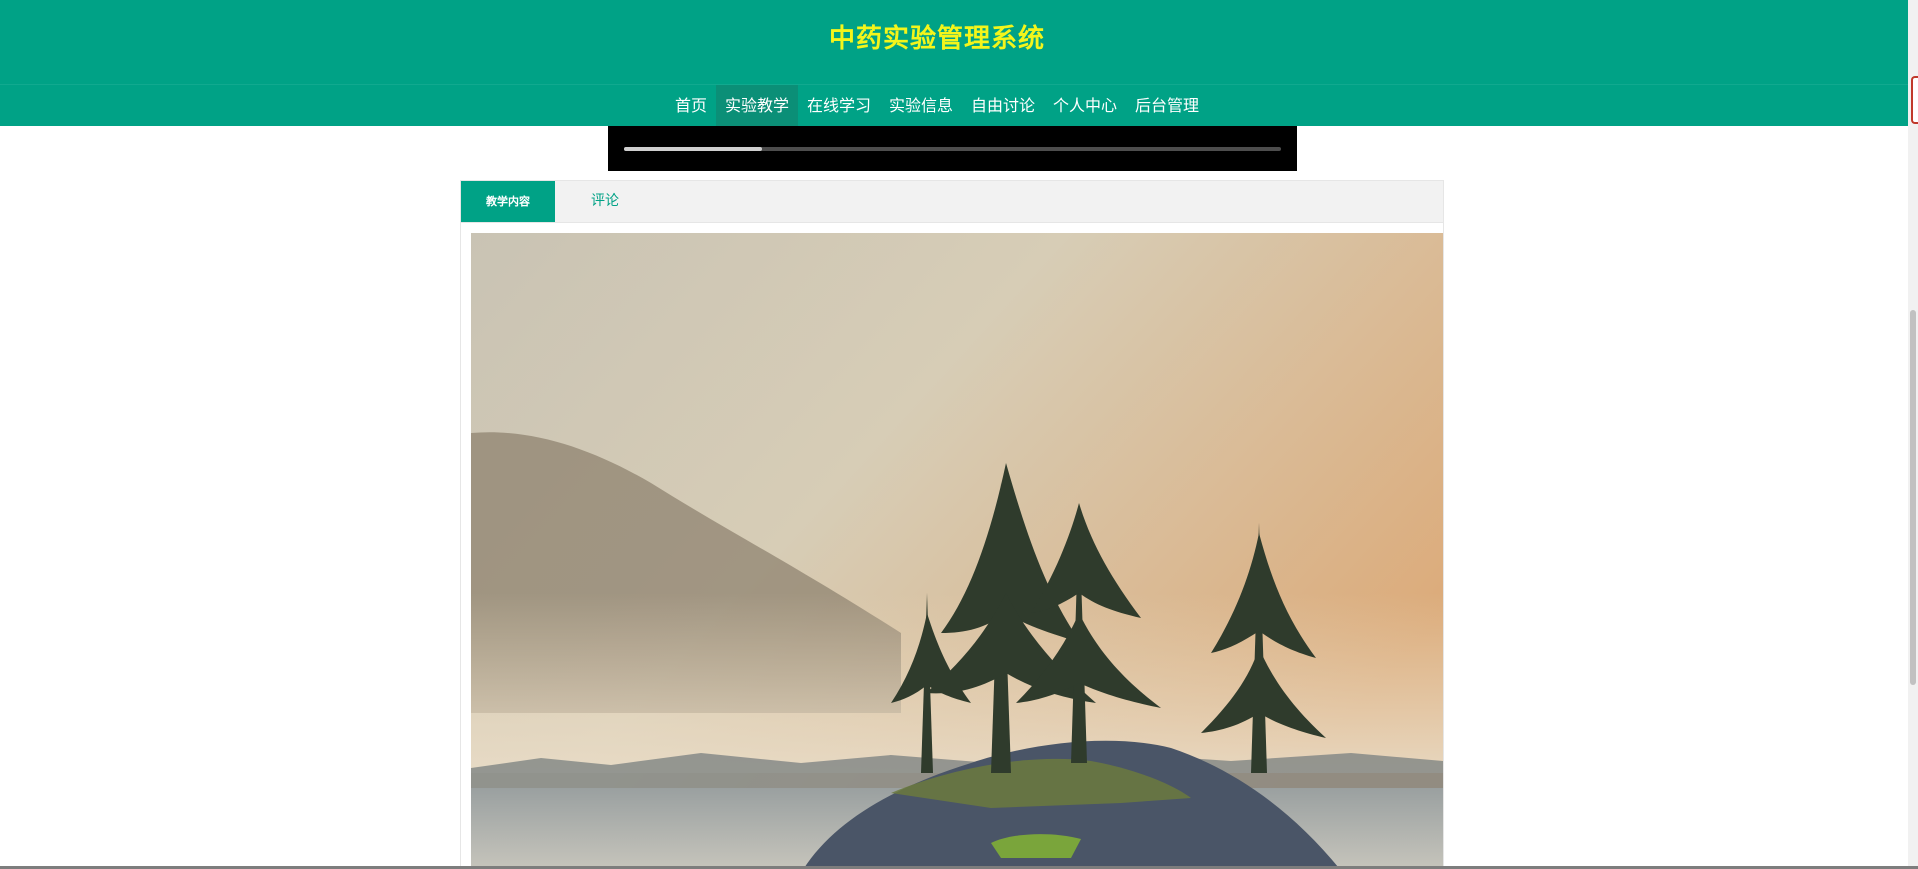  I want to click on nav-item-home: 首页, so click(691, 105).